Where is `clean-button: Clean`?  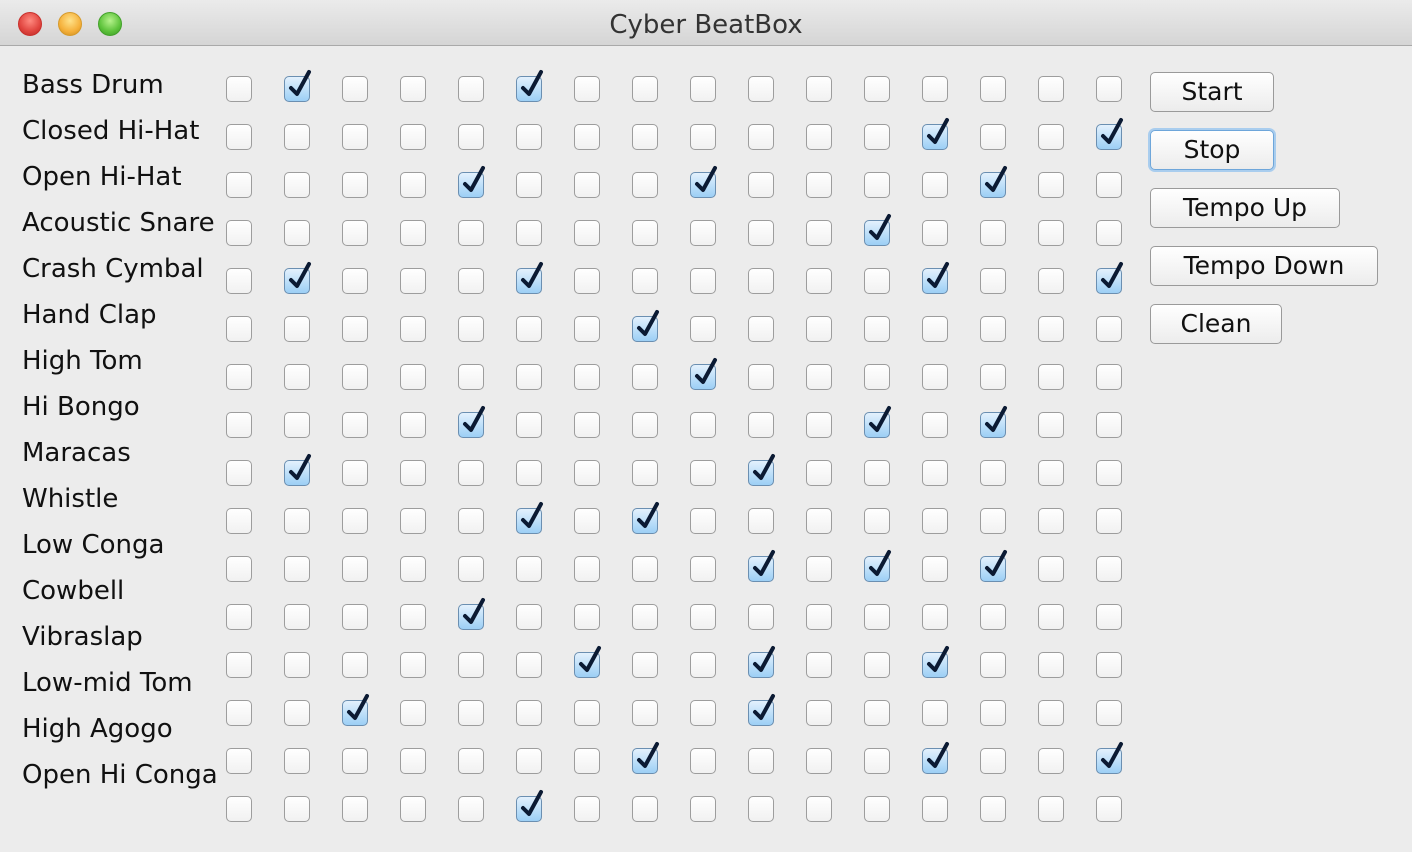
clean-button: Clean is located at coordinates (1216, 324).